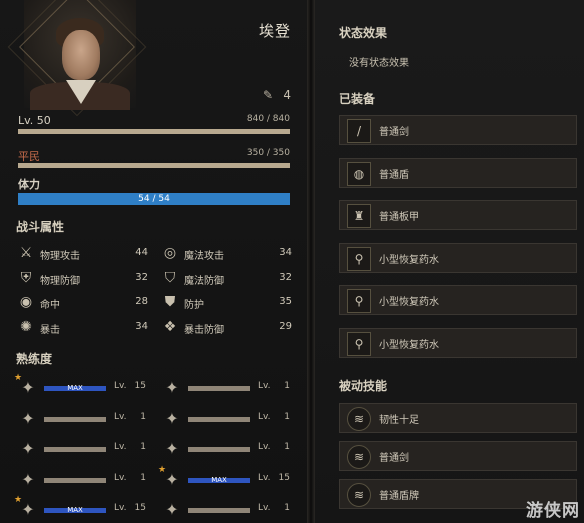 The image size is (584, 523). What do you see at coordinates (140, 508) in the screenshot?
I see `proficiency-level: 15` at bounding box center [140, 508].